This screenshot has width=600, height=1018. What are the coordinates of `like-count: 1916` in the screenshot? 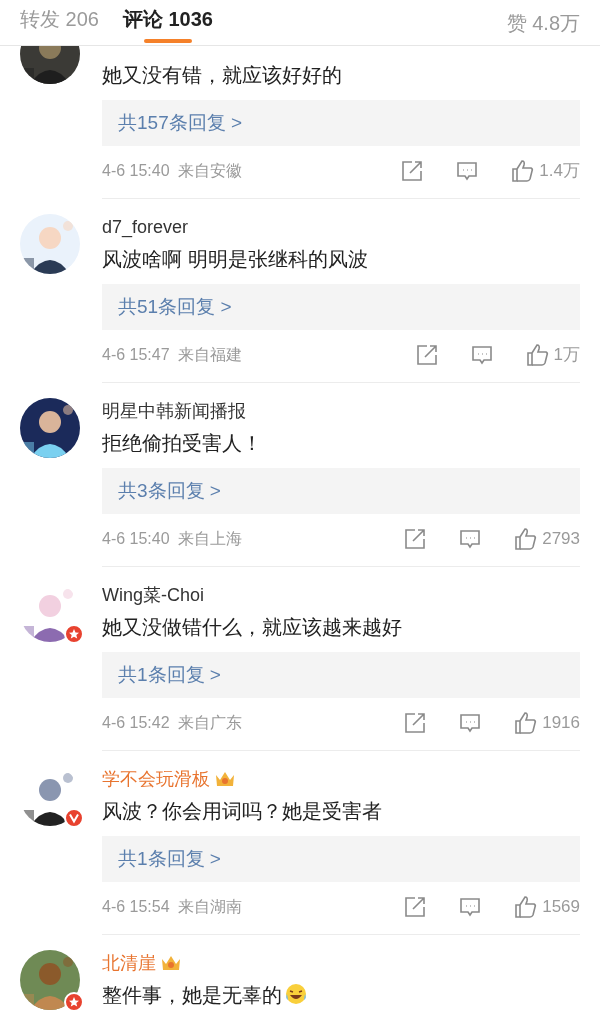 It's located at (561, 723).